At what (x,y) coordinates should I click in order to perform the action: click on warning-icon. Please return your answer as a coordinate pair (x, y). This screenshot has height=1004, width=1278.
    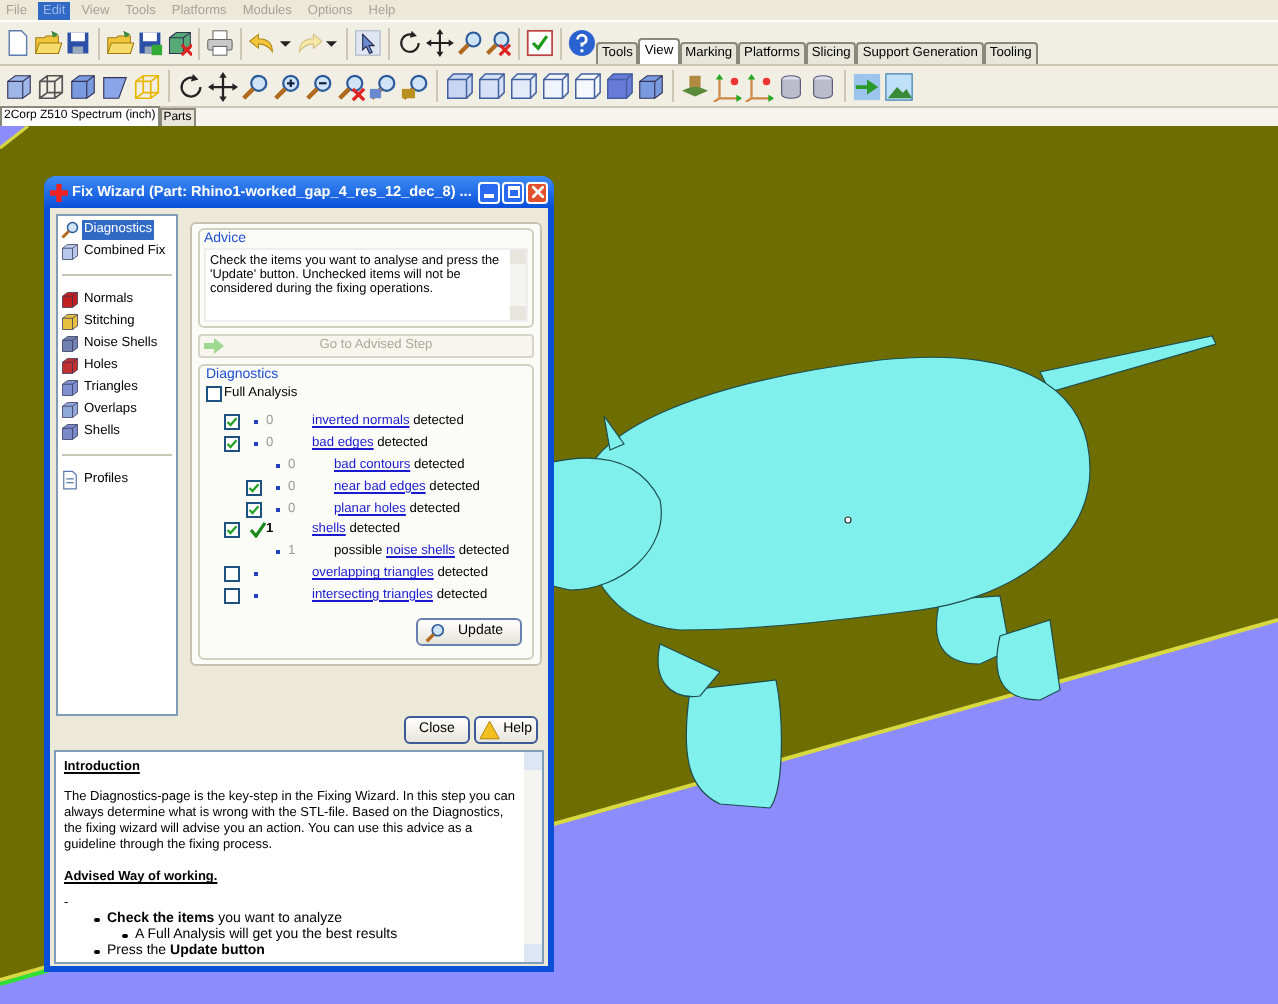
    Looking at the image, I should click on (490, 730).